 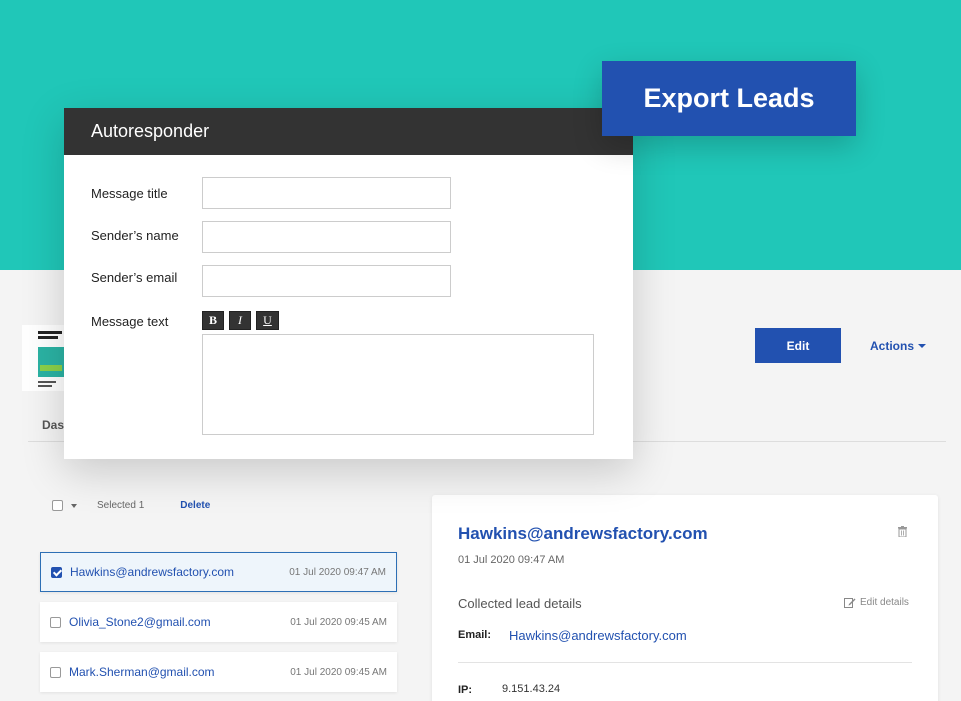 I want to click on email-value: Hawkins@andrewsfactory.com, so click(x=598, y=635).